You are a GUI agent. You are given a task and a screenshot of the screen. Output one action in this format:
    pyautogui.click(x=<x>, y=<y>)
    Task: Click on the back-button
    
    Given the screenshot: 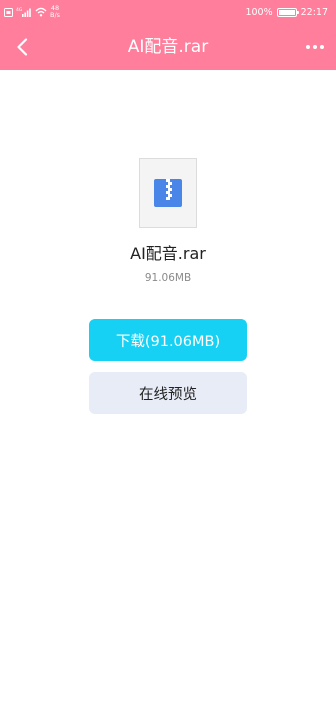 What is the action you would take?
    pyautogui.click(x=22, y=47)
    